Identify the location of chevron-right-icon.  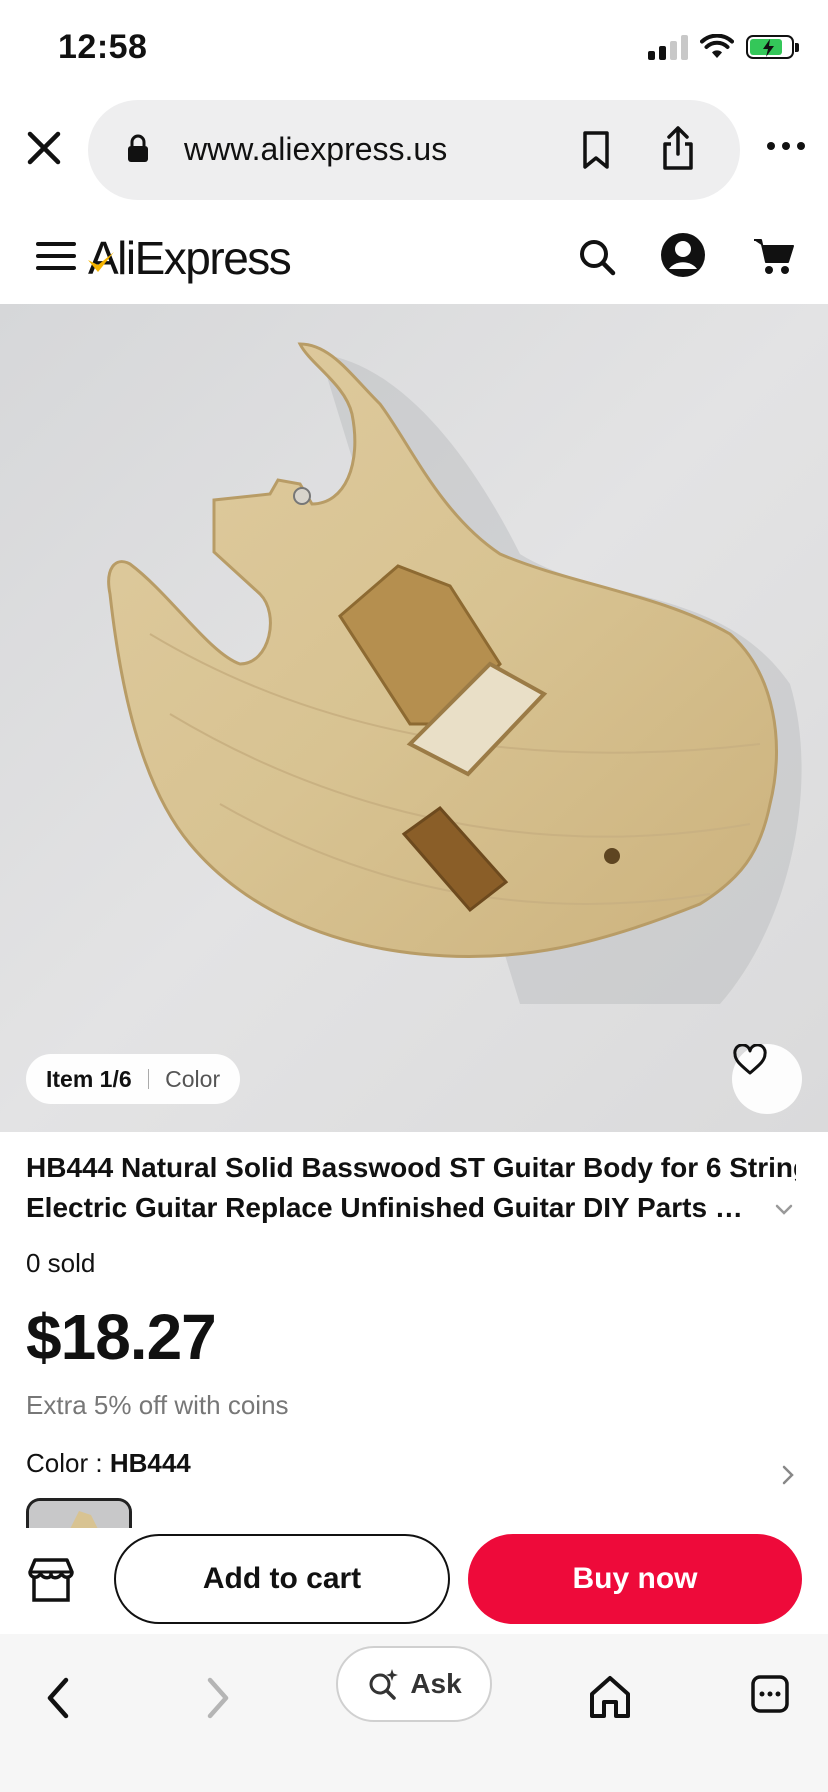
(788, 1475).